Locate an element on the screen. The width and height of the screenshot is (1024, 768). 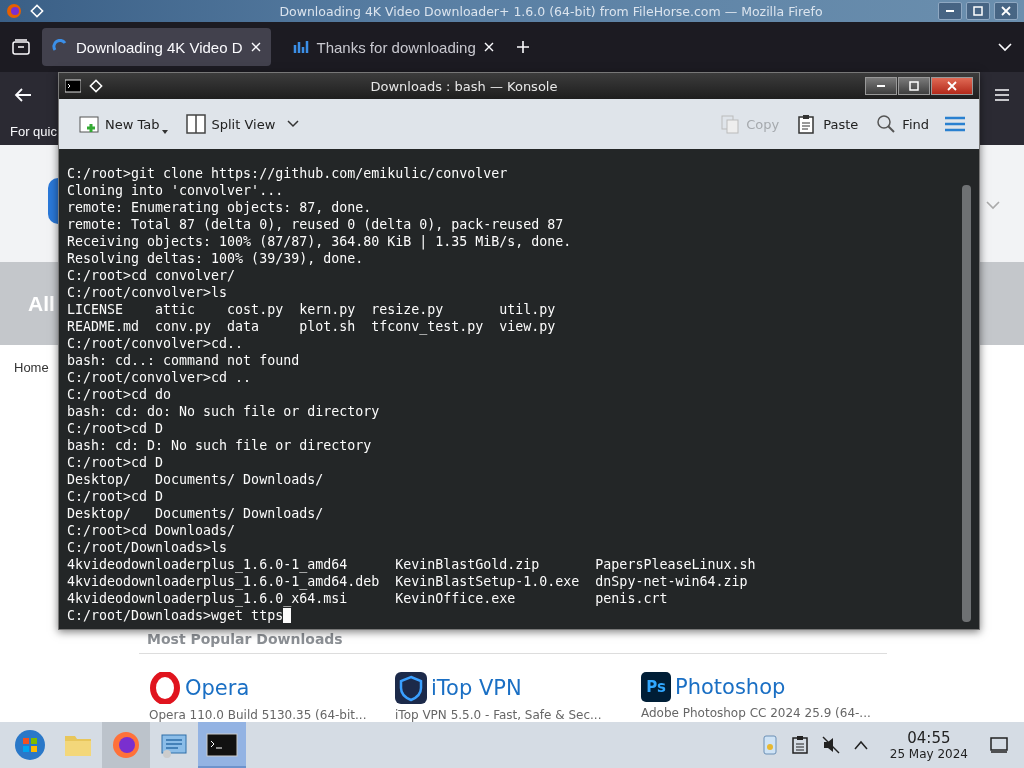
split-view-icon is located at coordinates (195, 124).